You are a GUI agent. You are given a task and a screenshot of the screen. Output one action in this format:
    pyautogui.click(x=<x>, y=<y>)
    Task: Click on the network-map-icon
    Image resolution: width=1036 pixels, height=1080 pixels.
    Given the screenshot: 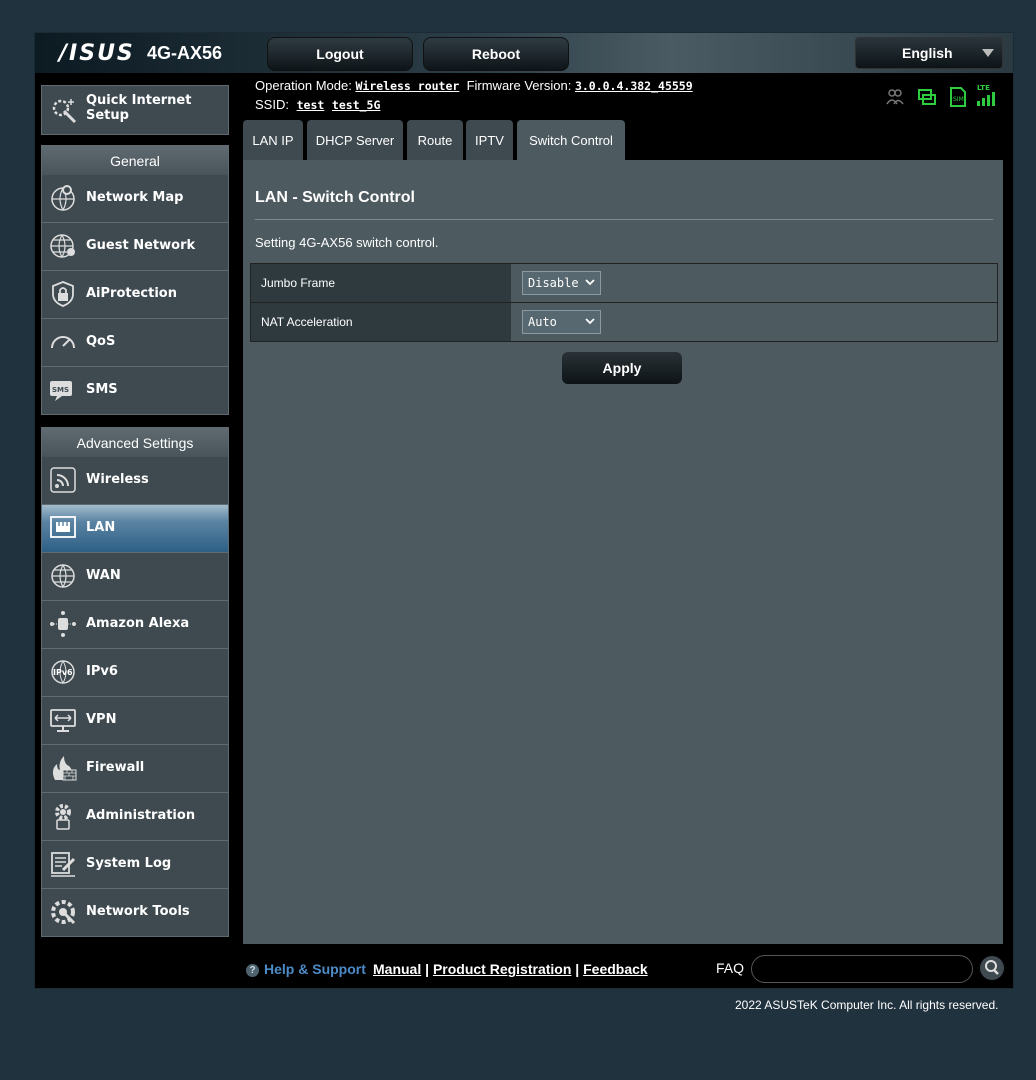 What is the action you would take?
    pyautogui.click(x=63, y=198)
    